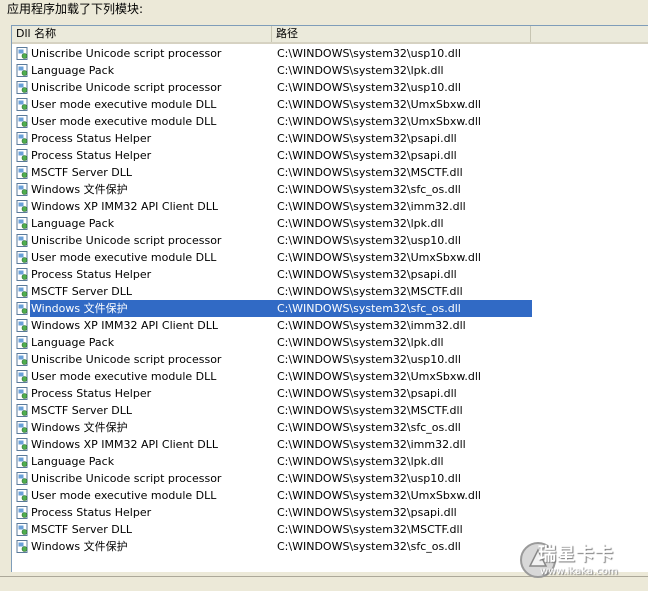 This screenshot has height=591, width=648. What do you see at coordinates (401, 34) in the screenshot?
I see `column-header-path: 路径` at bounding box center [401, 34].